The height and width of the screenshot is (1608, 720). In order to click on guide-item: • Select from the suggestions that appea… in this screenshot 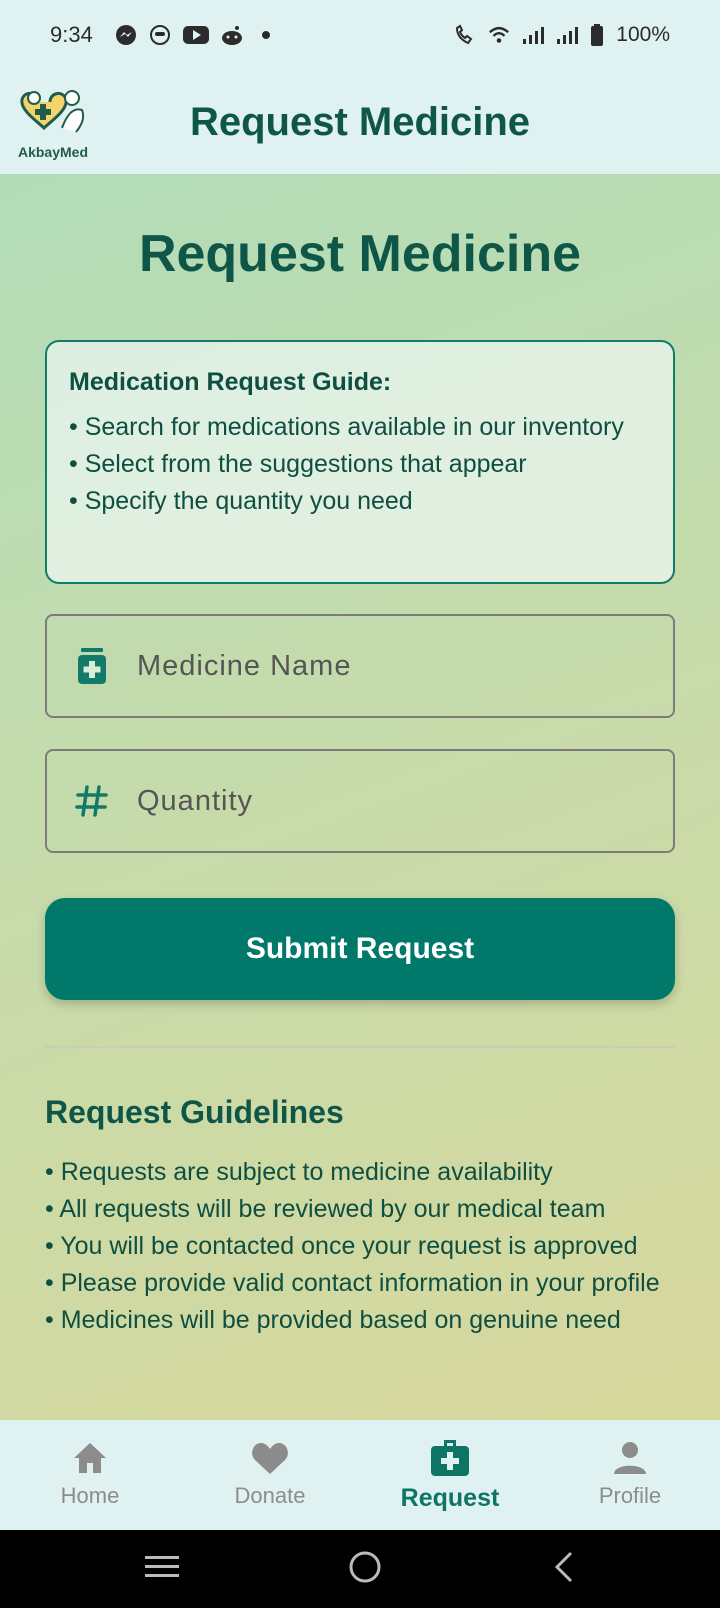, I will do `click(298, 464)`.